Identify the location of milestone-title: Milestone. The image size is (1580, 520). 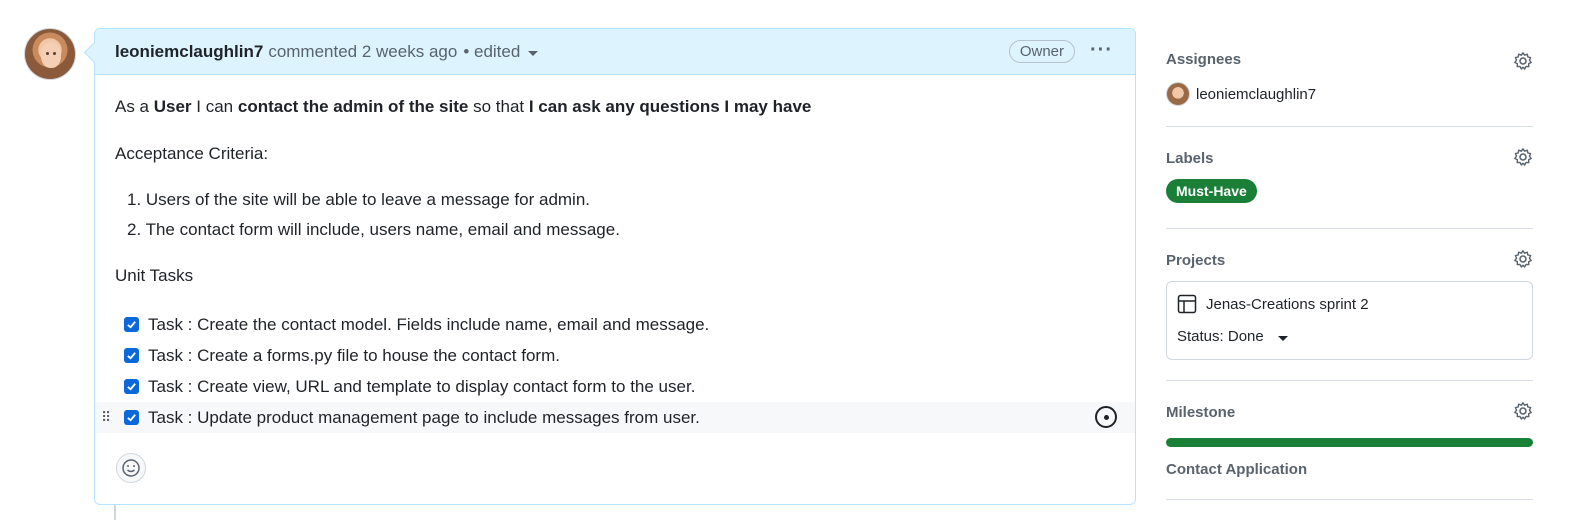
(1349, 412).